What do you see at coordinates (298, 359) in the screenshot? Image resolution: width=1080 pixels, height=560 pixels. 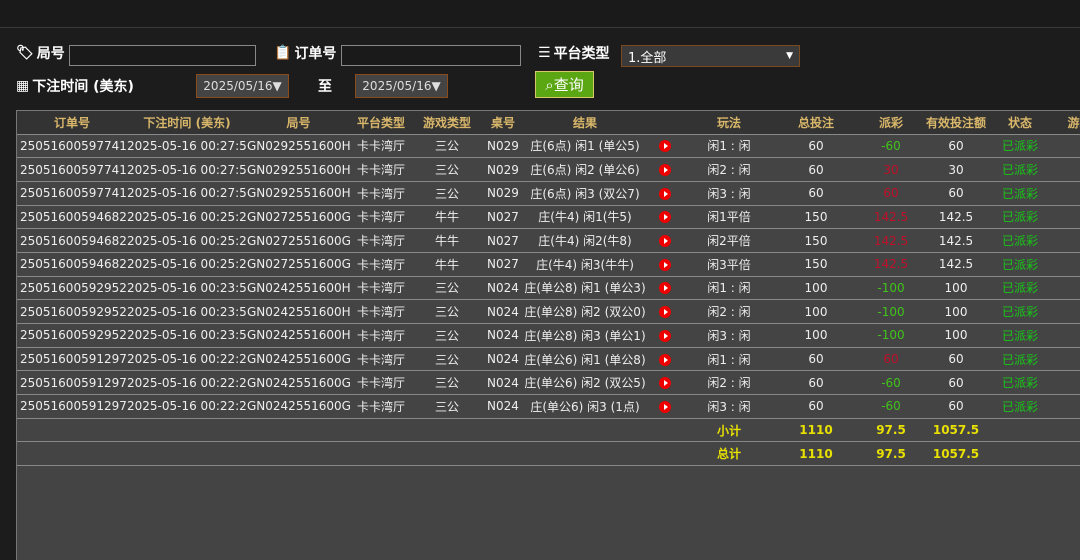 I see `round-no-cell: GN0242551600G` at bounding box center [298, 359].